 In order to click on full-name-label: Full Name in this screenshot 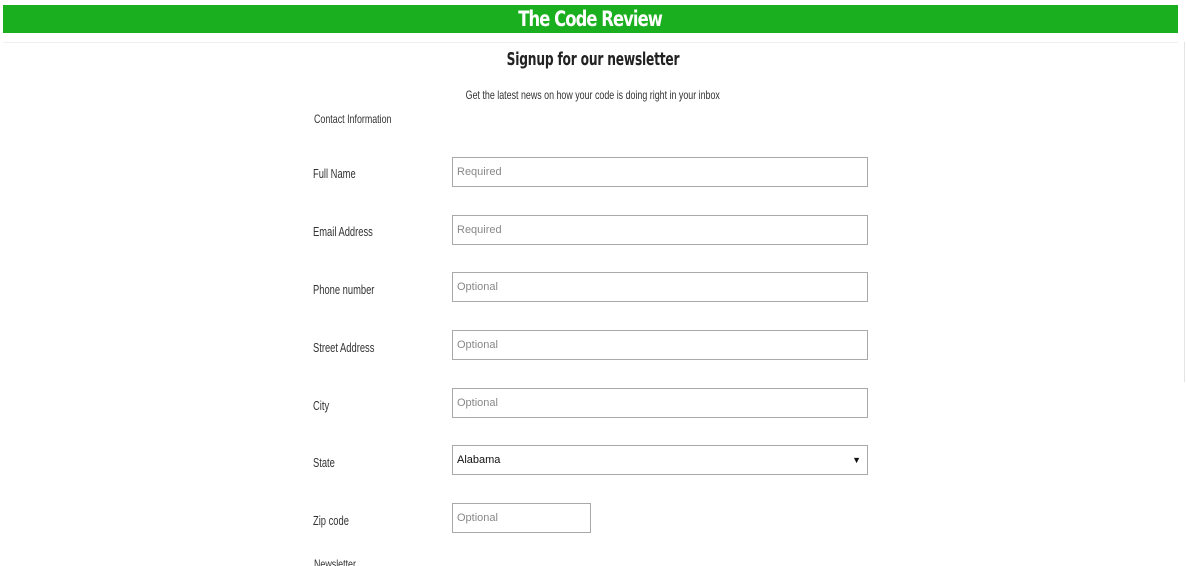, I will do `click(342, 173)`.